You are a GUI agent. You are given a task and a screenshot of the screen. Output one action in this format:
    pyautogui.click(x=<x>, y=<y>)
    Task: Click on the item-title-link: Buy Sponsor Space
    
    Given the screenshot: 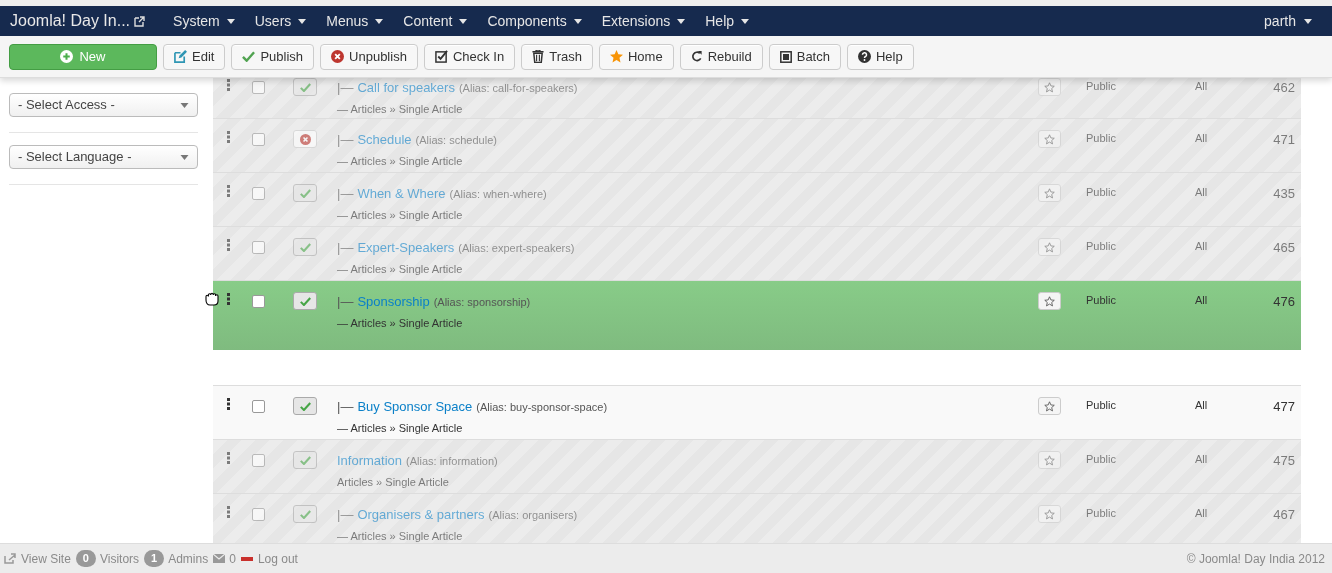 What is the action you would take?
    pyautogui.click(x=415, y=407)
    